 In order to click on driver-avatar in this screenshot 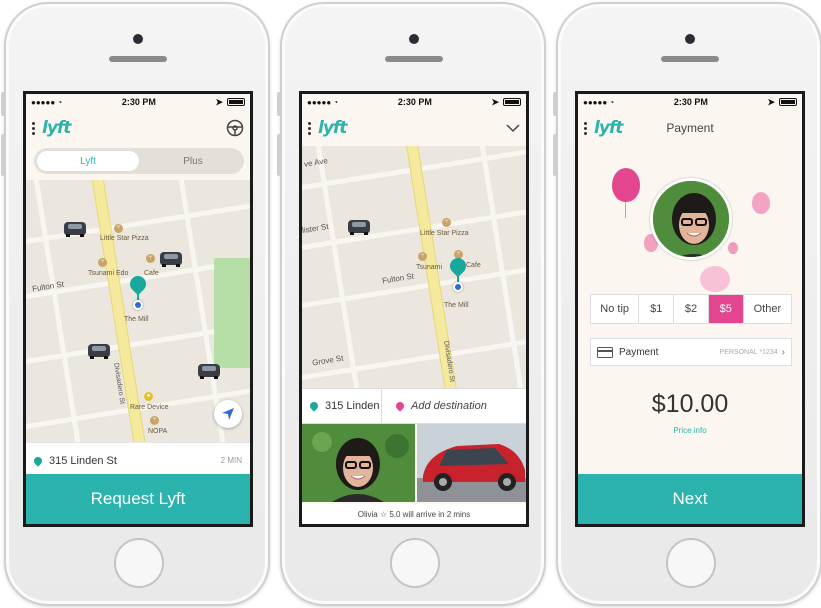, I will do `click(691, 219)`.